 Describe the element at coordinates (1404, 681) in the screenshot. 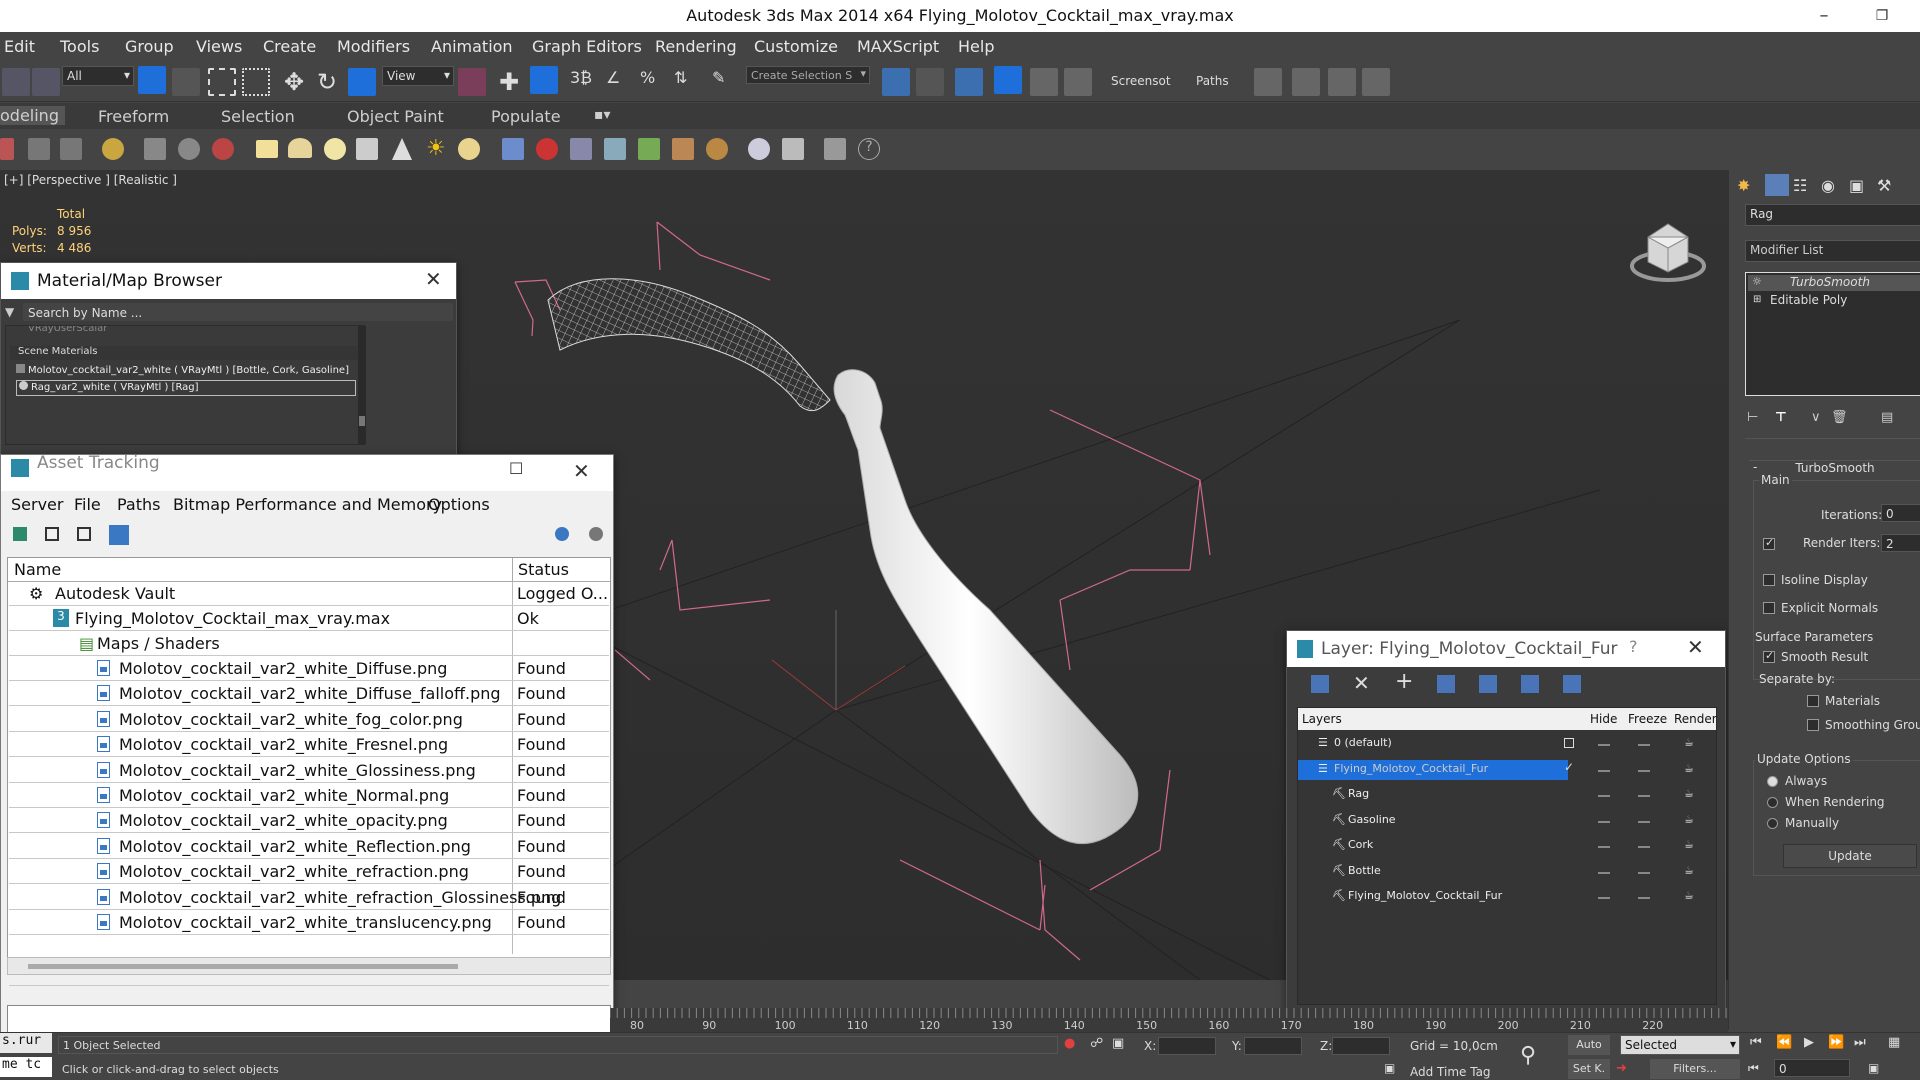

I see `add-to-layer-icon: +` at that location.